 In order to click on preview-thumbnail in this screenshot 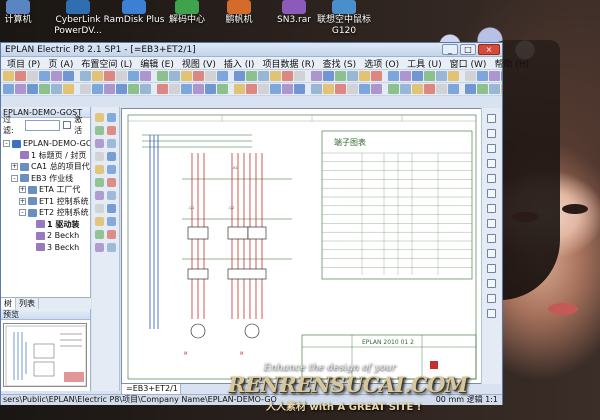, I will do `click(45, 355)`.